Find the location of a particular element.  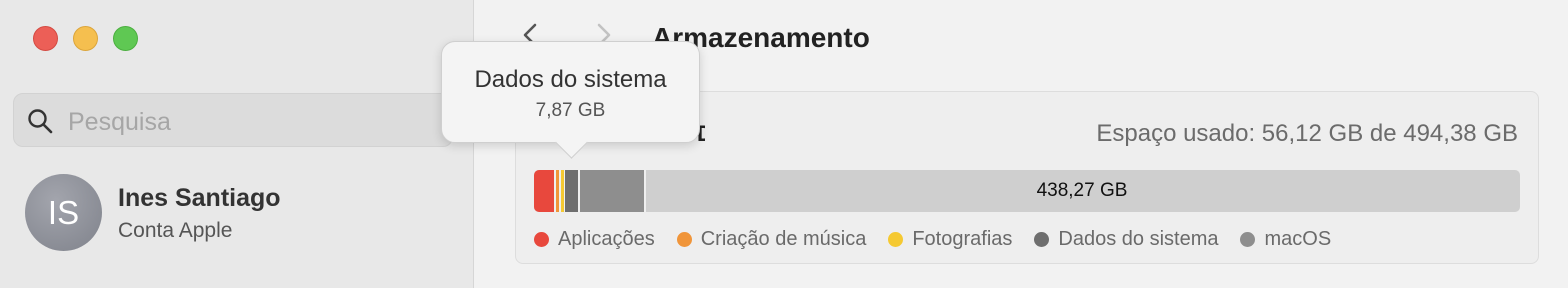

minimize-window-button is located at coordinates (85, 38).